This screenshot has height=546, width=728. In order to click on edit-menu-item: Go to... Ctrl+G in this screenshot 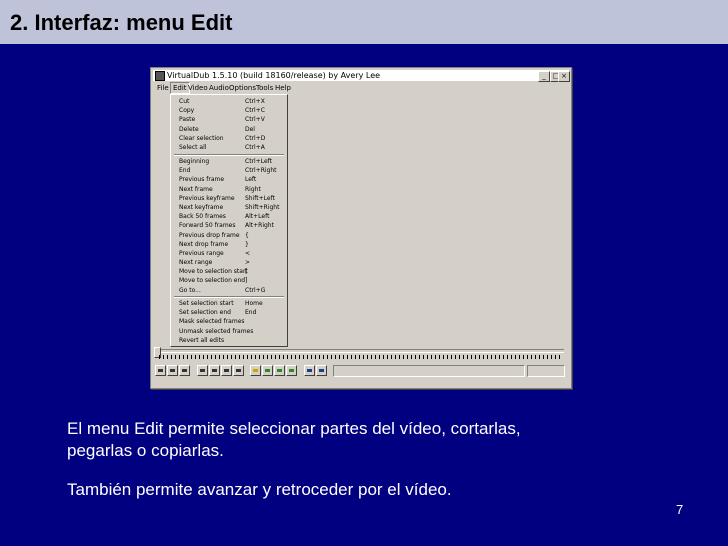, I will do `click(229, 290)`.